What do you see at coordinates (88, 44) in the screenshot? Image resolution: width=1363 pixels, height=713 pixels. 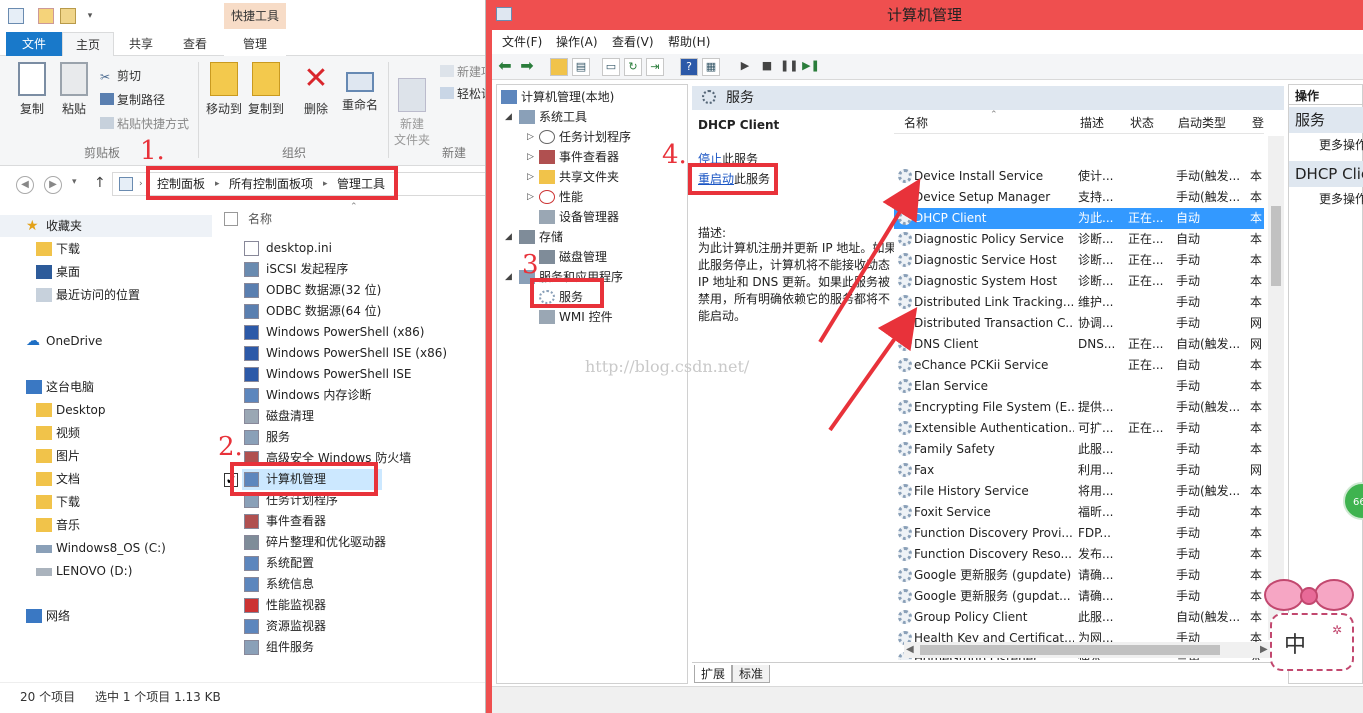 I see `tab-home: 主页` at bounding box center [88, 44].